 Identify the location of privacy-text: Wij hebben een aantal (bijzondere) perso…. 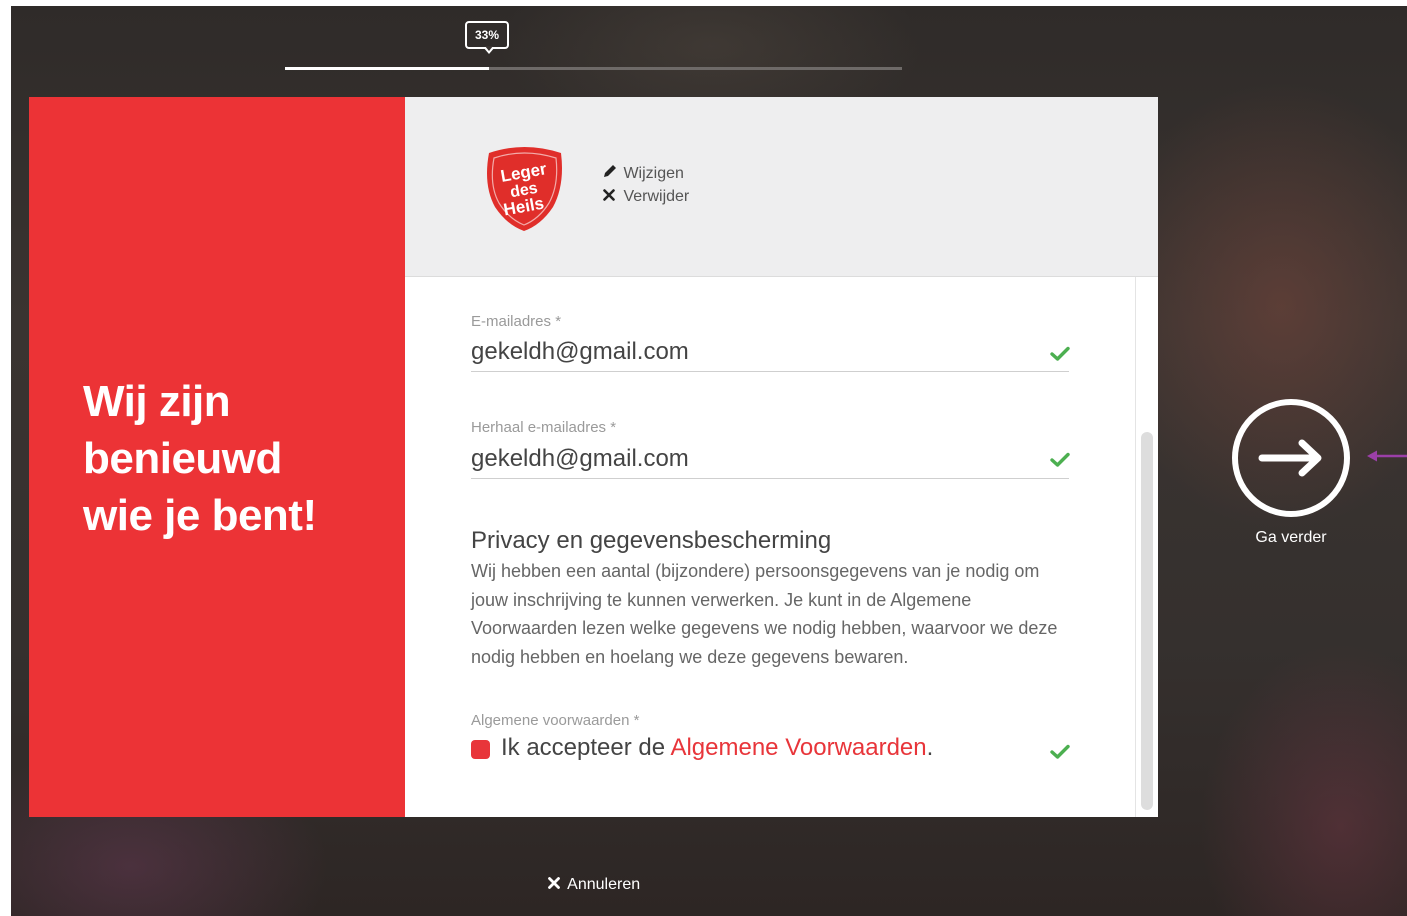
(764, 614).